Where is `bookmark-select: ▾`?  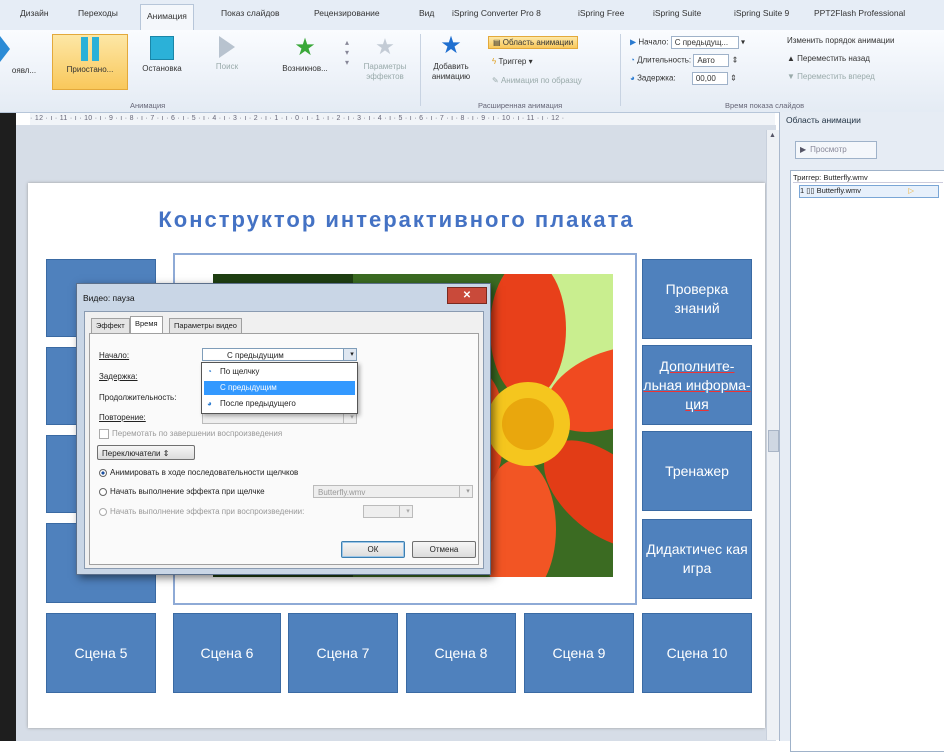
bookmark-select: ▾ is located at coordinates (388, 511).